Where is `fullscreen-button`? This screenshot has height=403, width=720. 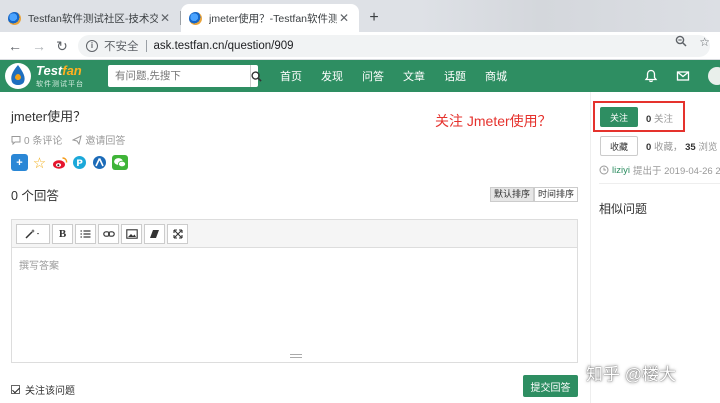 fullscreen-button is located at coordinates (177, 233).